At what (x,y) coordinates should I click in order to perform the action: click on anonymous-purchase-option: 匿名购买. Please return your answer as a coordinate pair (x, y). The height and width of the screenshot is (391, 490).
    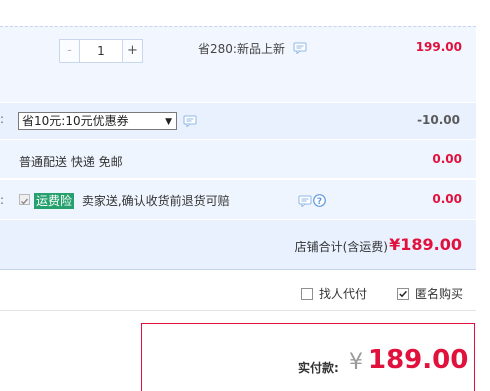
    Looking at the image, I should click on (430, 293).